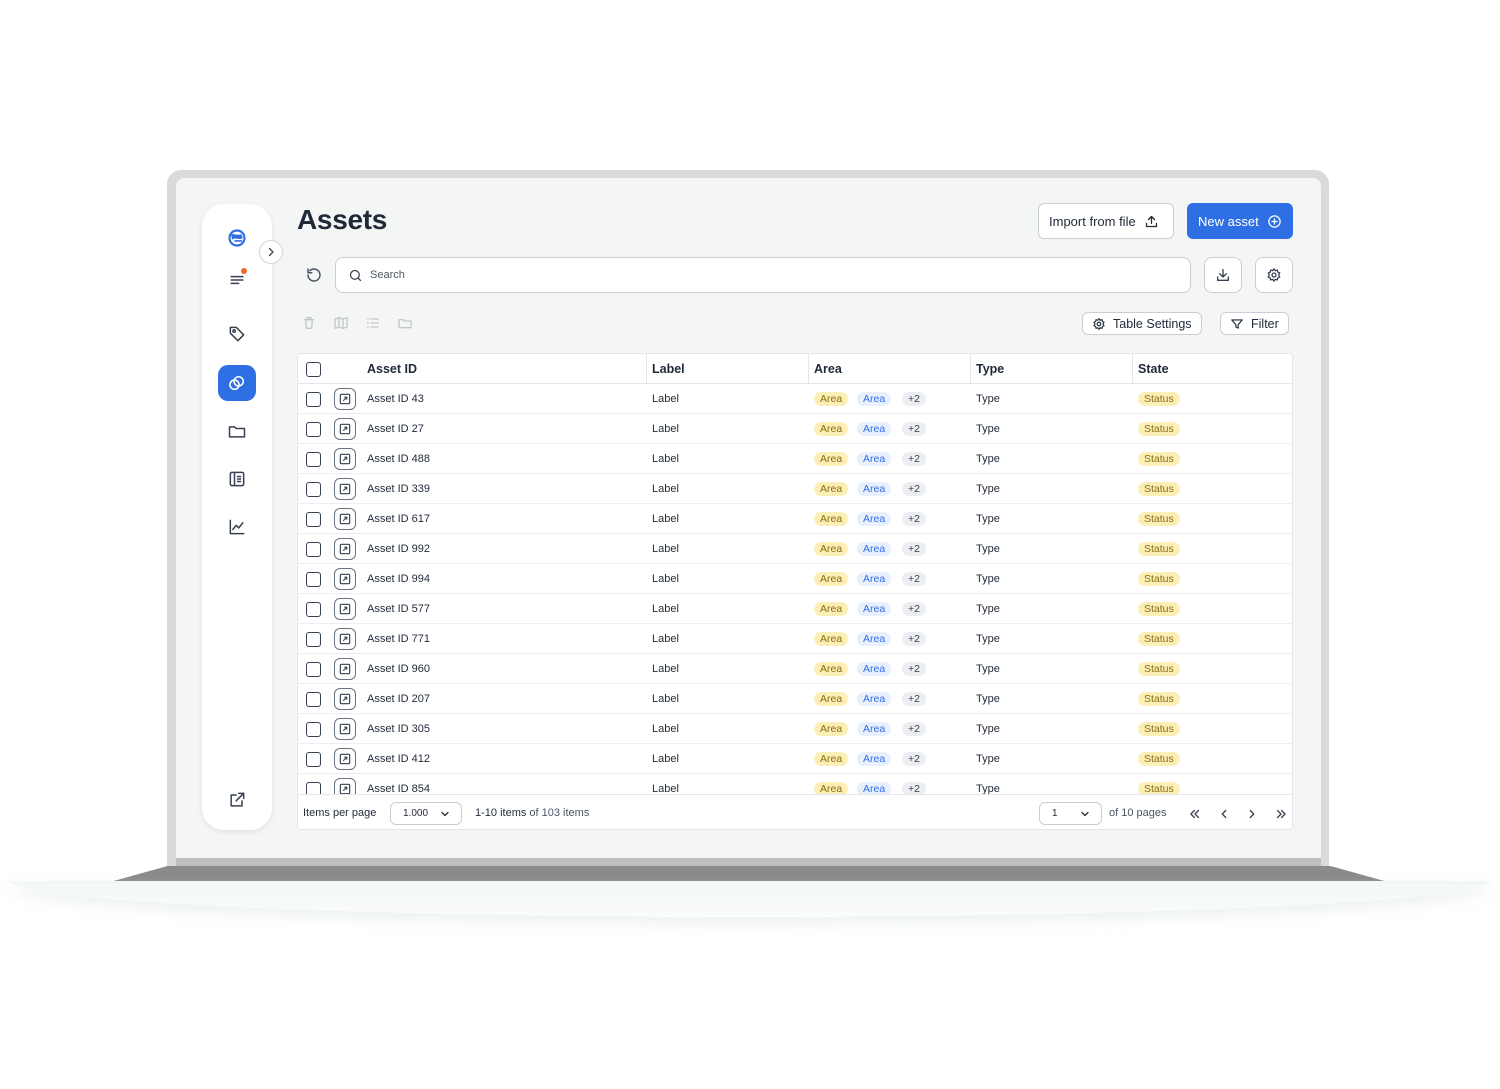 The height and width of the screenshot is (1089, 1500). Describe the element at coordinates (1274, 275) in the screenshot. I see `settings-button` at that location.